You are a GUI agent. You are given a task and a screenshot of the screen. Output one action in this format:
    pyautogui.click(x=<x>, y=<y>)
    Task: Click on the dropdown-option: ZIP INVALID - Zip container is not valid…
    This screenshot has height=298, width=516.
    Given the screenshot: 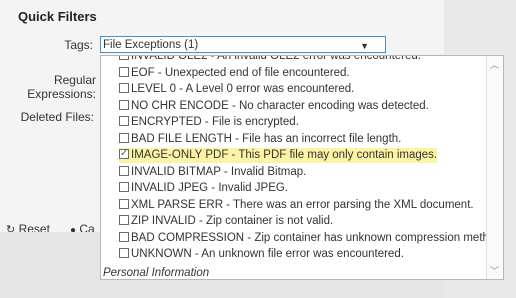 What is the action you would take?
    pyautogui.click(x=226, y=221)
    